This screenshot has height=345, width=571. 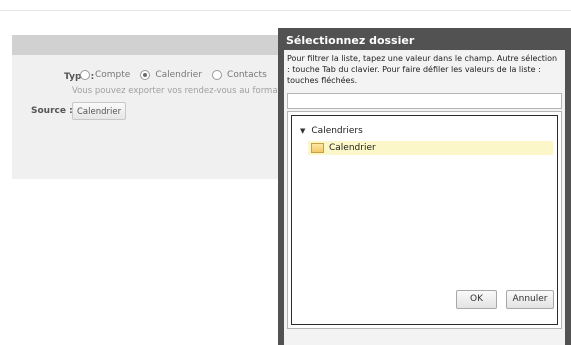 What do you see at coordinates (285, 5) in the screenshot?
I see `top-strip` at bounding box center [285, 5].